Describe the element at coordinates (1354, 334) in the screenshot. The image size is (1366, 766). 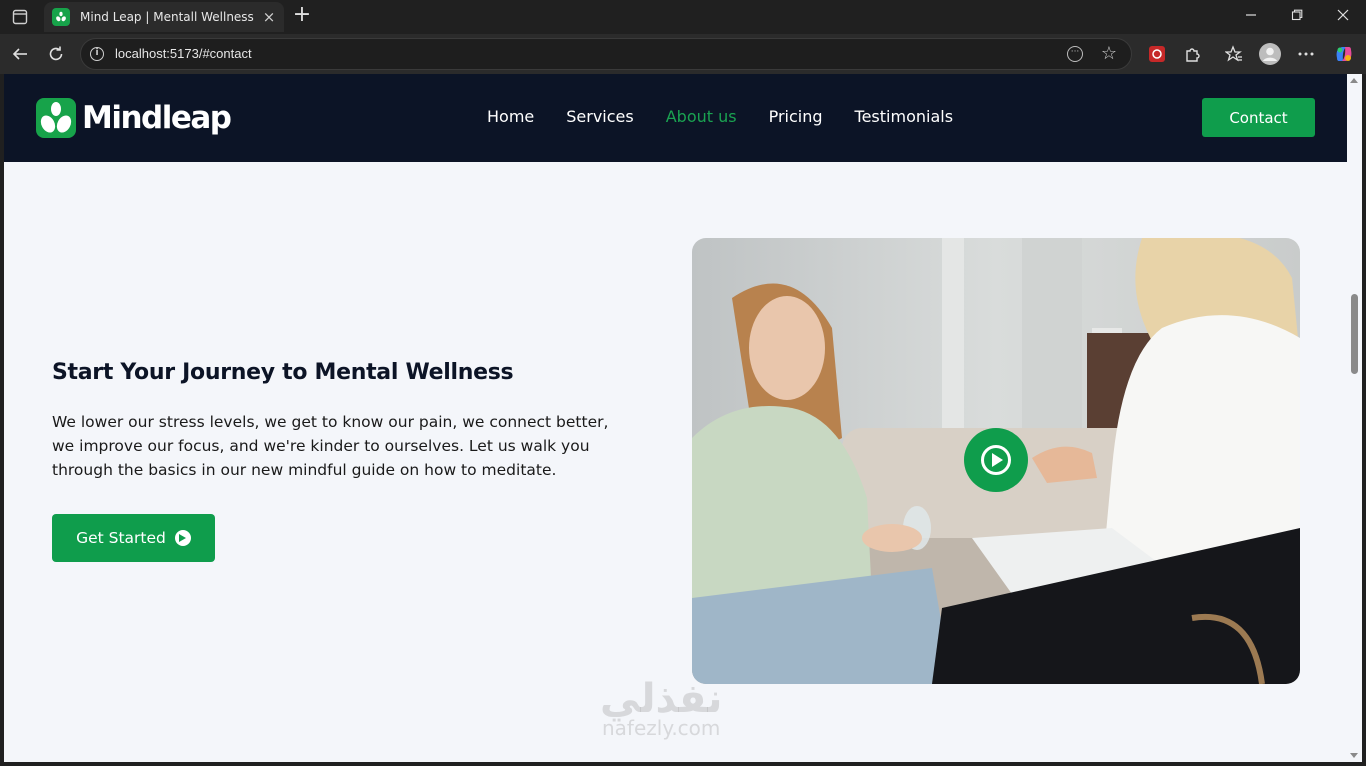
I see `scrollbar-thumb` at that location.